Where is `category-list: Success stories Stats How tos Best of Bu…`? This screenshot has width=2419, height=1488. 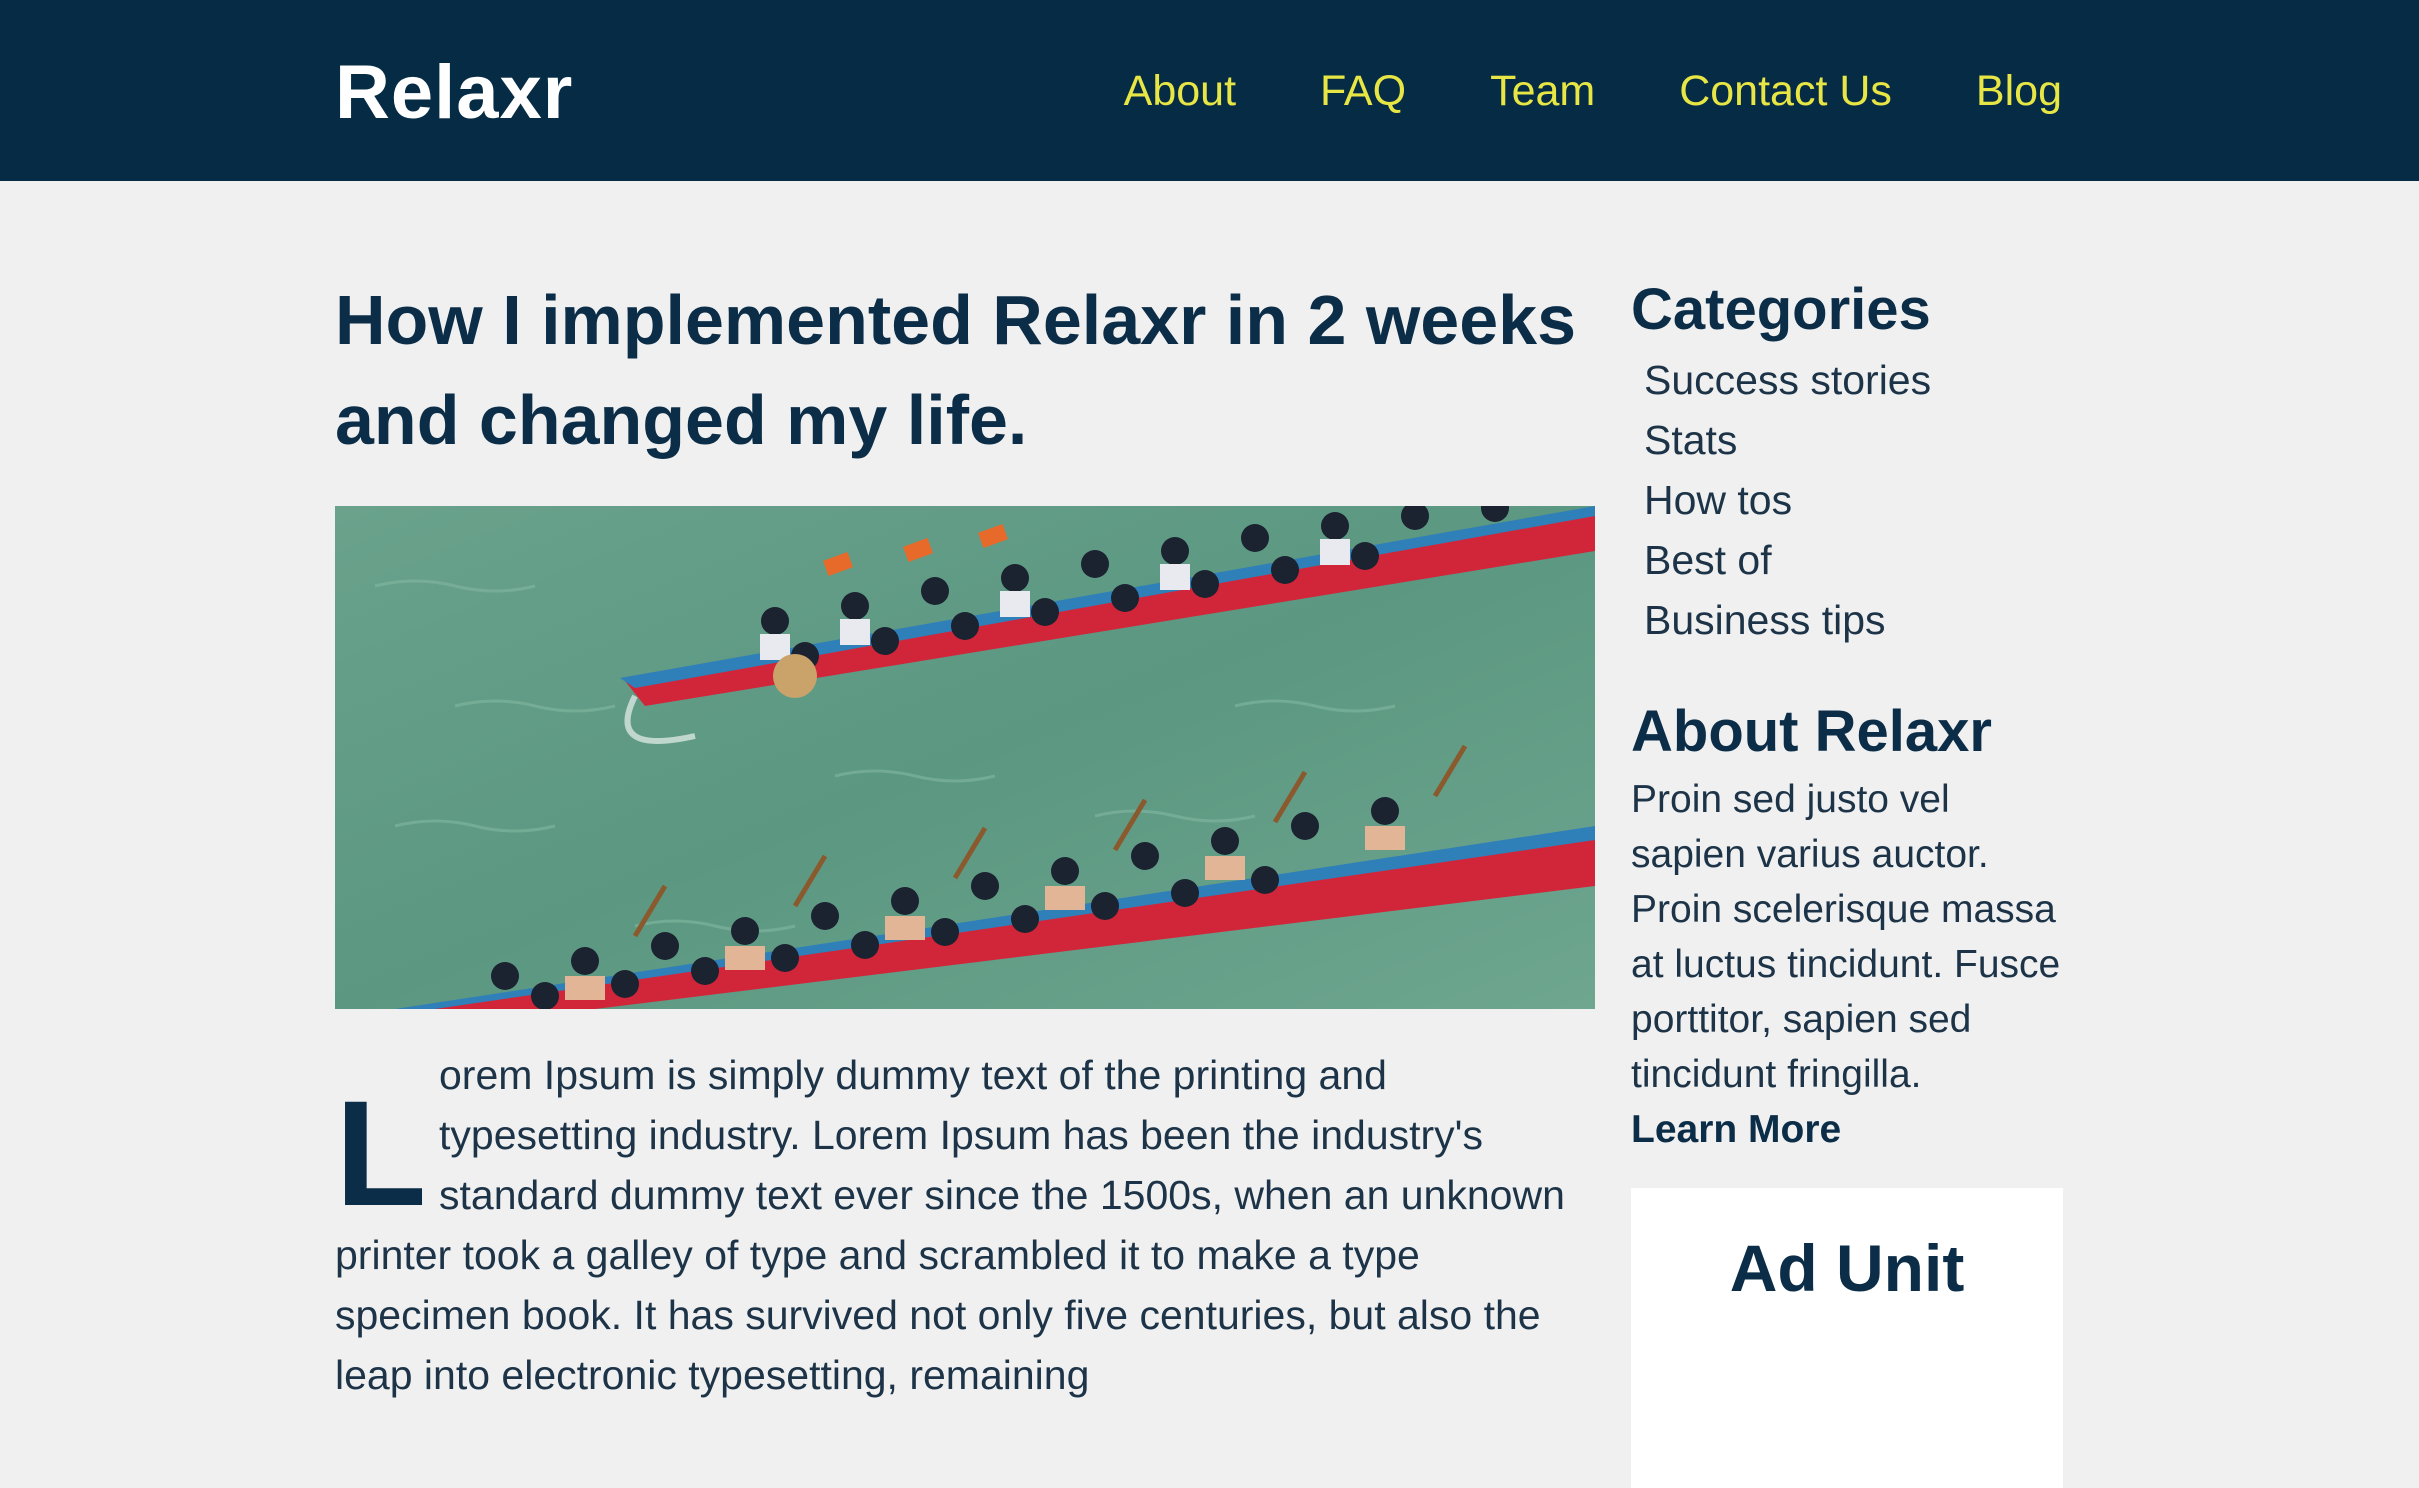 category-list: Success stories Stats How tos Best of Bu… is located at coordinates (1847, 500).